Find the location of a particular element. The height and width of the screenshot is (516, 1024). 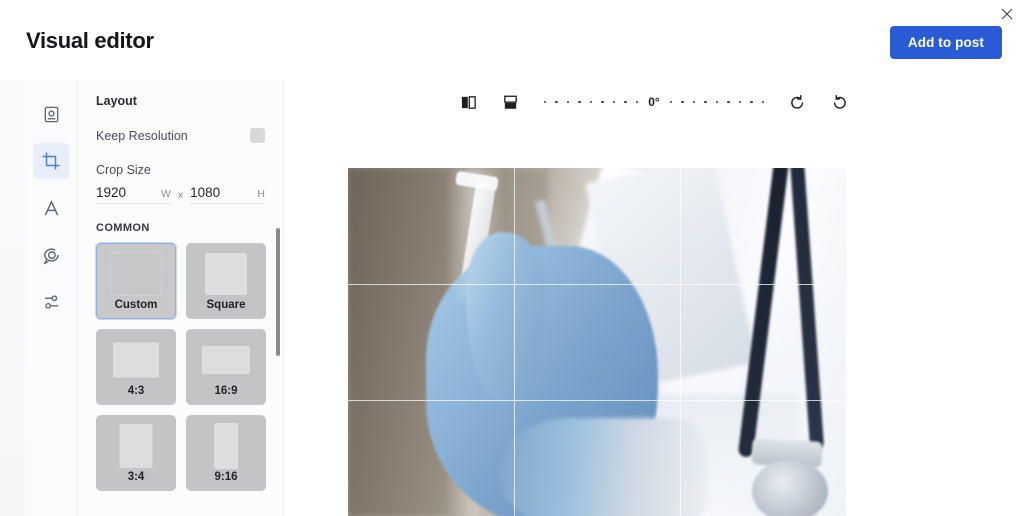

rail-item-text is located at coordinates (51, 208).